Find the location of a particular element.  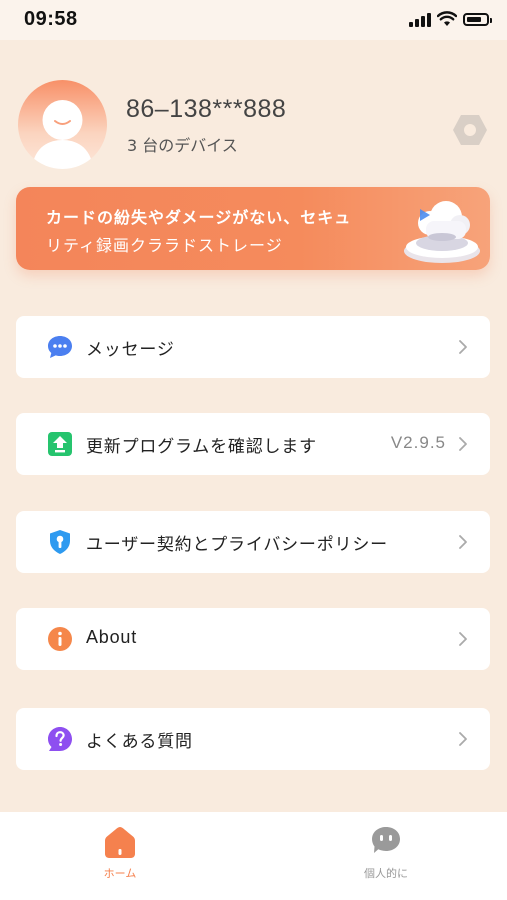

menu-item-user-agreement-privacy: ユーザー契約とプライバシーポリシー is located at coordinates (253, 542).